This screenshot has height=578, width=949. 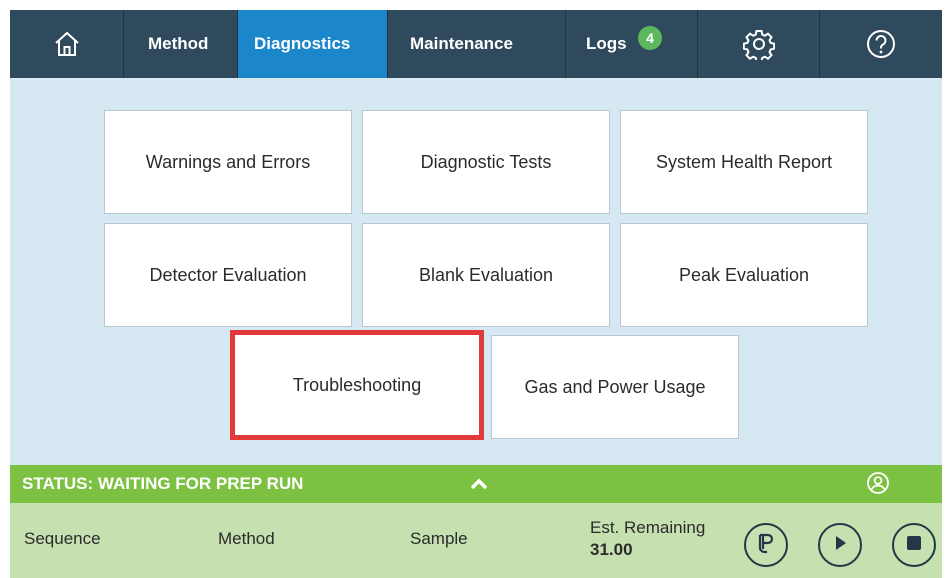 I want to click on troubleshooting-label: Troubleshooting, so click(x=357, y=384).